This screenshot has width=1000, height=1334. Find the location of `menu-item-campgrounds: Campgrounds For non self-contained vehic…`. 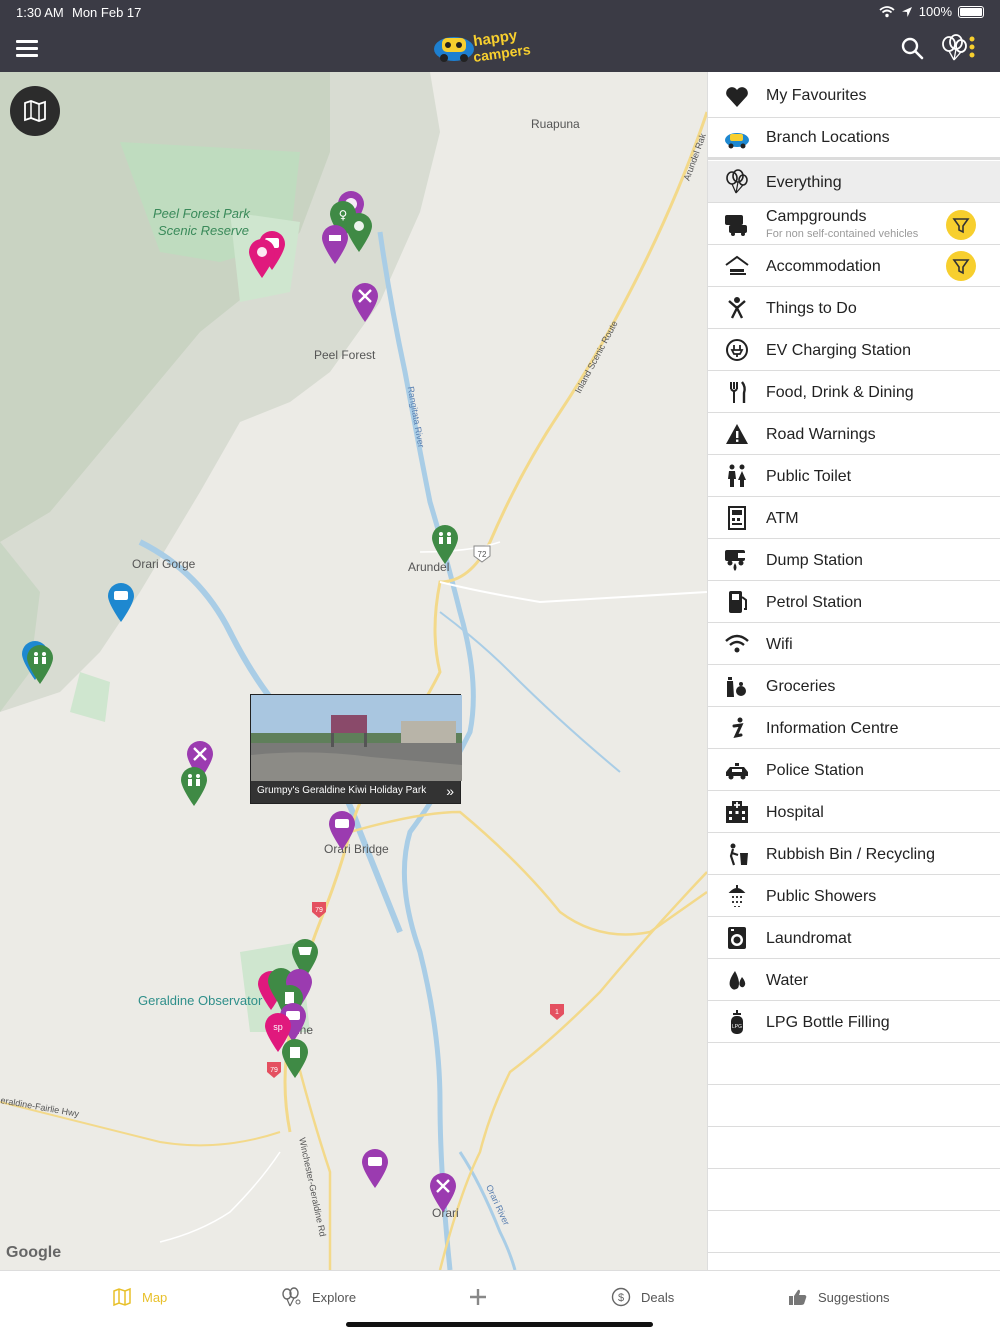

menu-item-campgrounds: Campgrounds For non self-contained vehic… is located at coordinates (854, 224).